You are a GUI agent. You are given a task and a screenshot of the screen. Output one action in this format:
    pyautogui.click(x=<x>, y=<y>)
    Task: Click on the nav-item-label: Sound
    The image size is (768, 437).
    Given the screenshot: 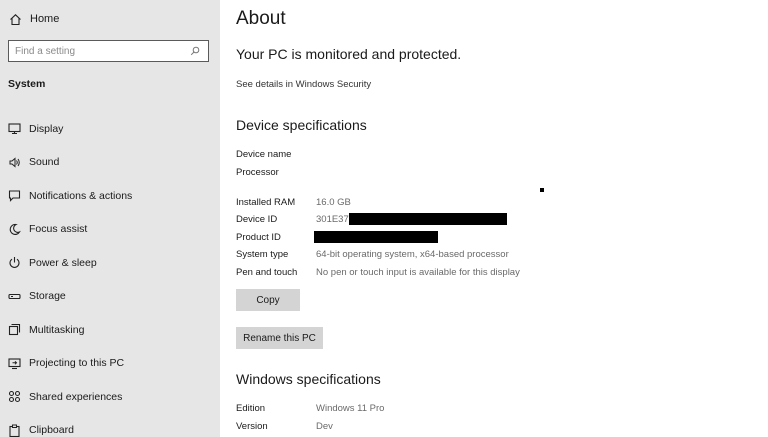 What is the action you would take?
    pyautogui.click(x=44, y=162)
    